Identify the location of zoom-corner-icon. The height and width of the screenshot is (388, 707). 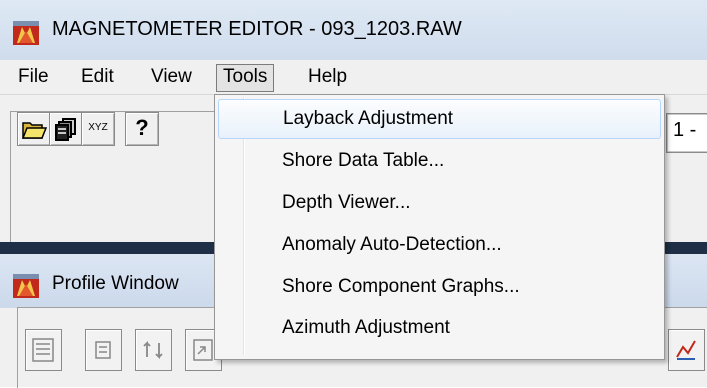
(203, 350).